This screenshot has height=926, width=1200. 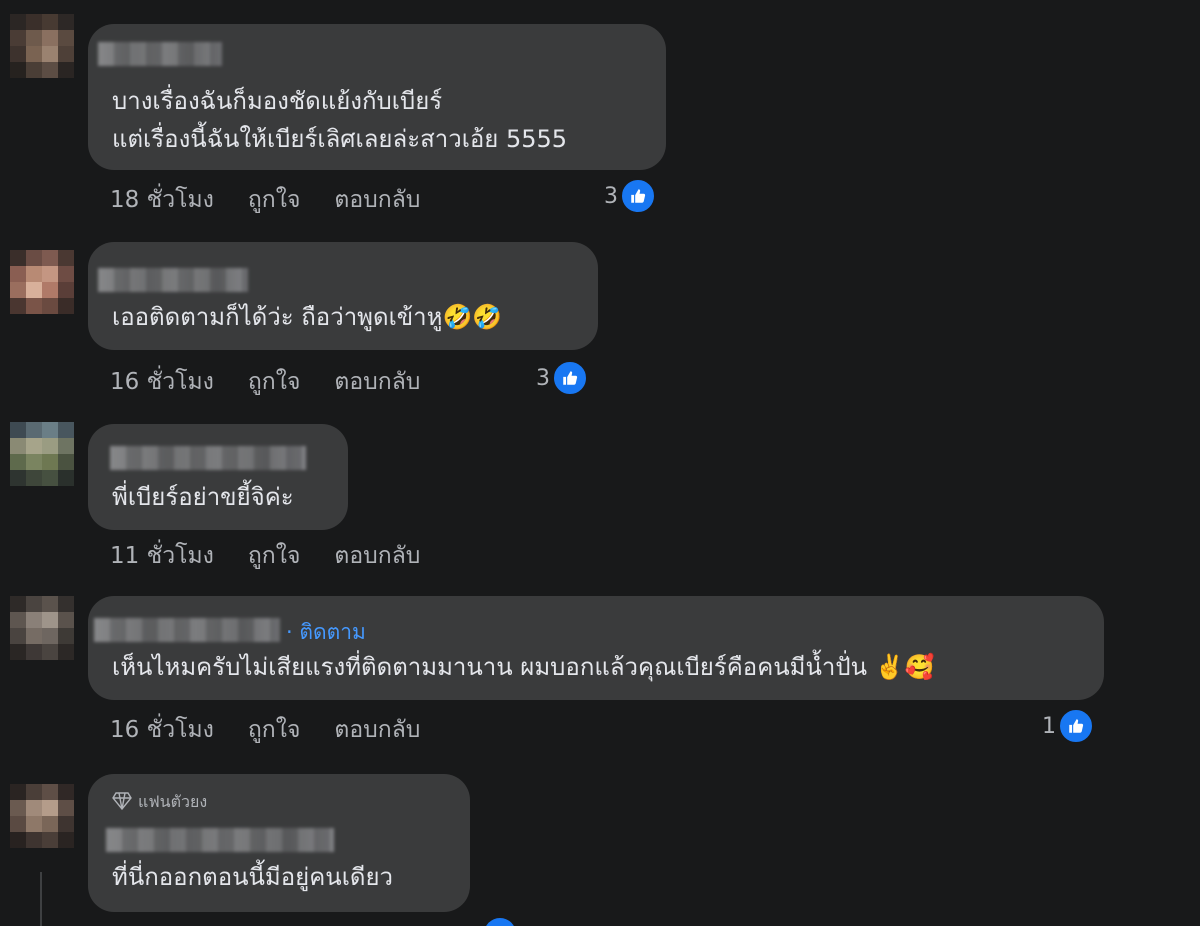 I want to click on reply-thread-line, so click(x=41, y=899).